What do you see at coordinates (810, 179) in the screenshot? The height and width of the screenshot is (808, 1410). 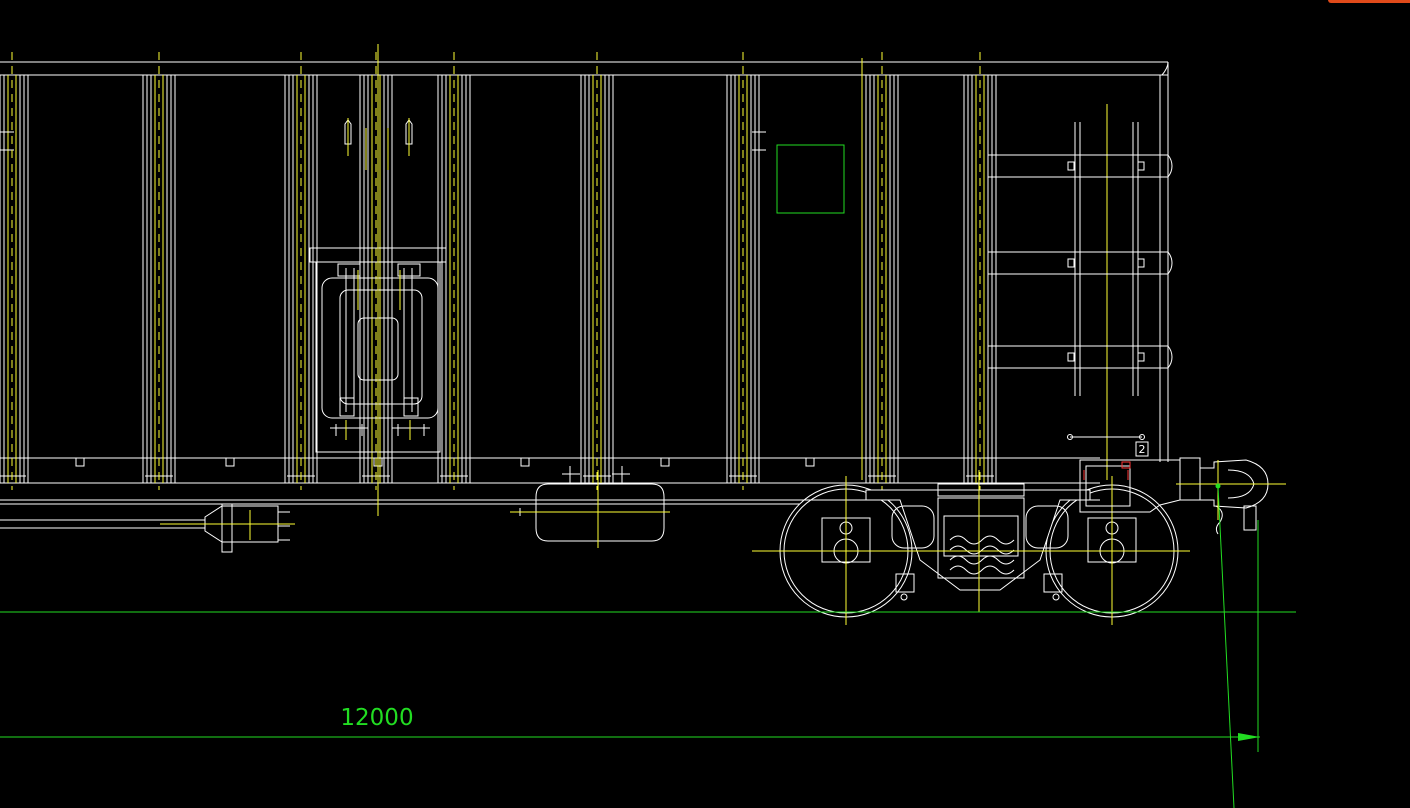 I see `label-plate` at bounding box center [810, 179].